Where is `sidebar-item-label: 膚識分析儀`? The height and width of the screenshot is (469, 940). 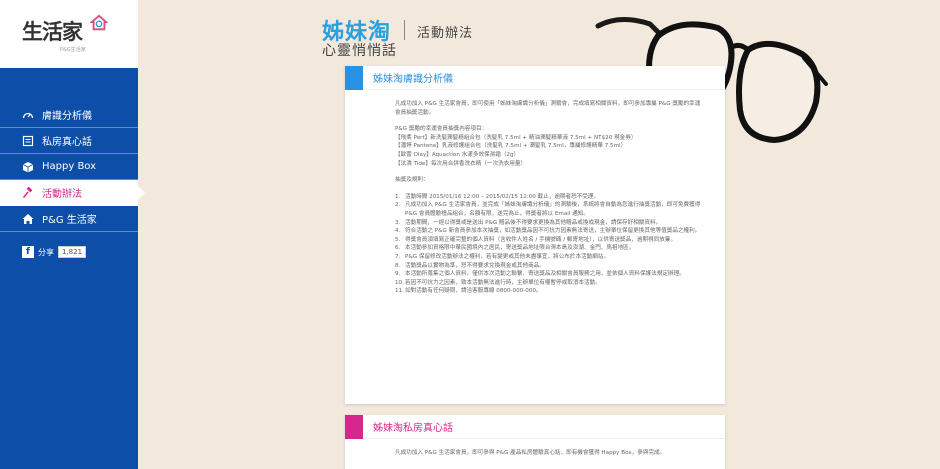 sidebar-item-label: 膚識分析儀 is located at coordinates (67, 116).